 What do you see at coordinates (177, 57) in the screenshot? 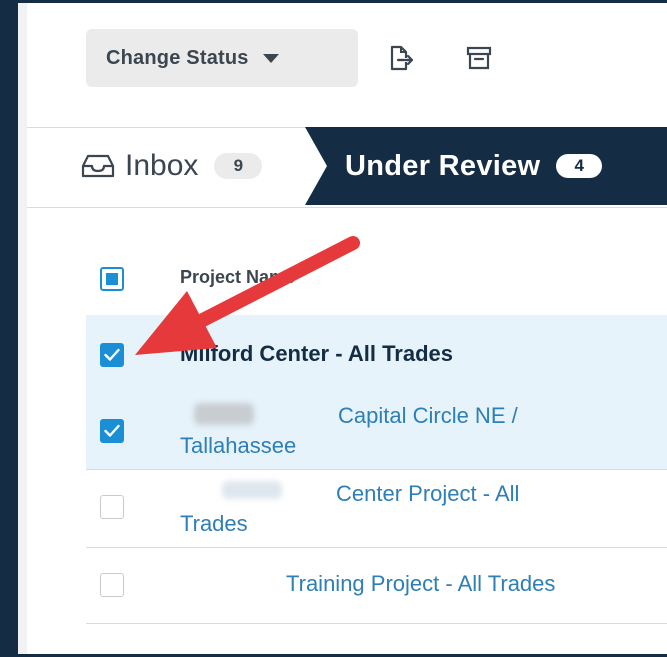
I see `change-status-label: Change Status` at bounding box center [177, 57].